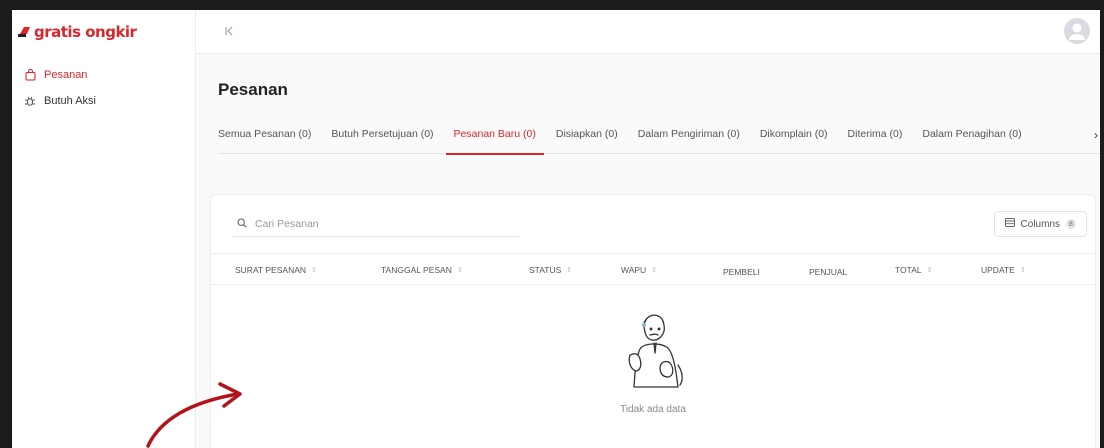  Describe the element at coordinates (550, 270) in the screenshot. I see `th-status: STATUS ⇕` at that location.